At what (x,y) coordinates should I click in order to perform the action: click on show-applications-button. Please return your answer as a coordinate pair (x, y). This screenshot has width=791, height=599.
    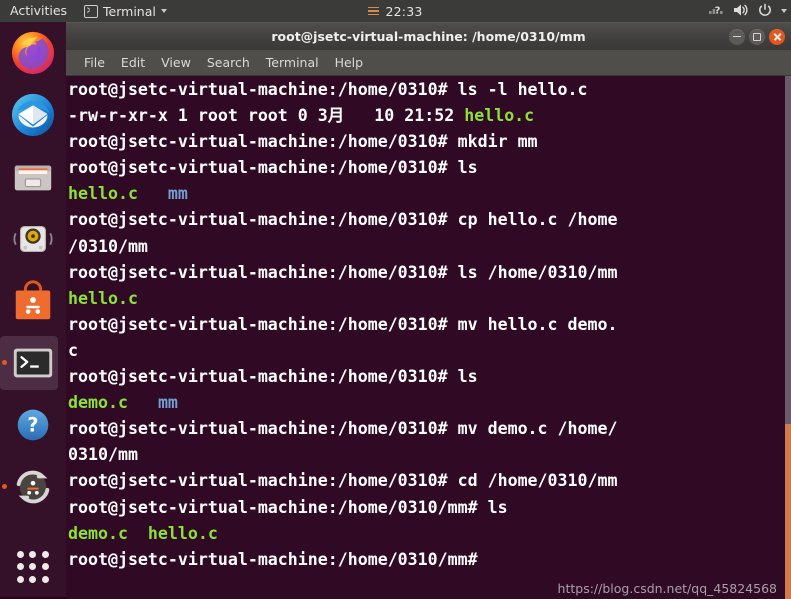
    Looking at the image, I should click on (33, 567).